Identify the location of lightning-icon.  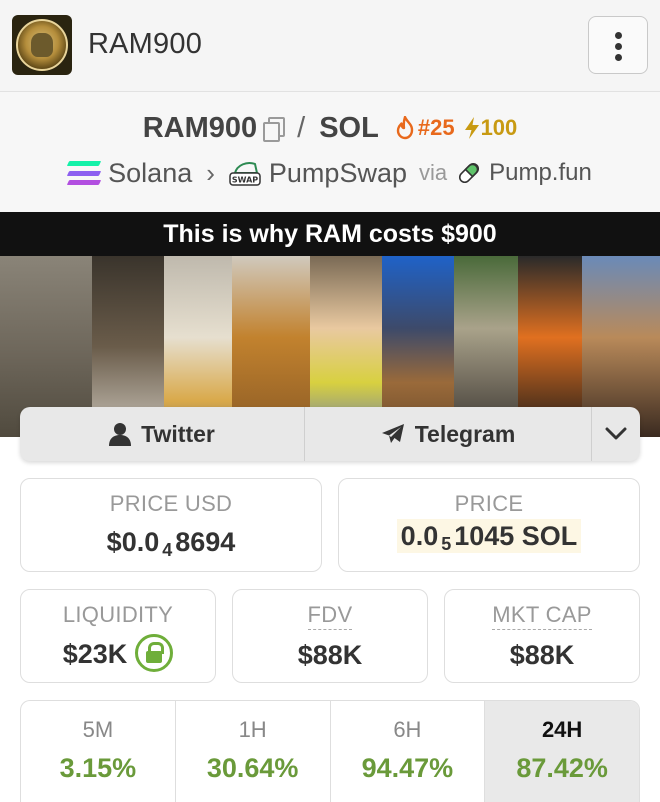
(471, 128).